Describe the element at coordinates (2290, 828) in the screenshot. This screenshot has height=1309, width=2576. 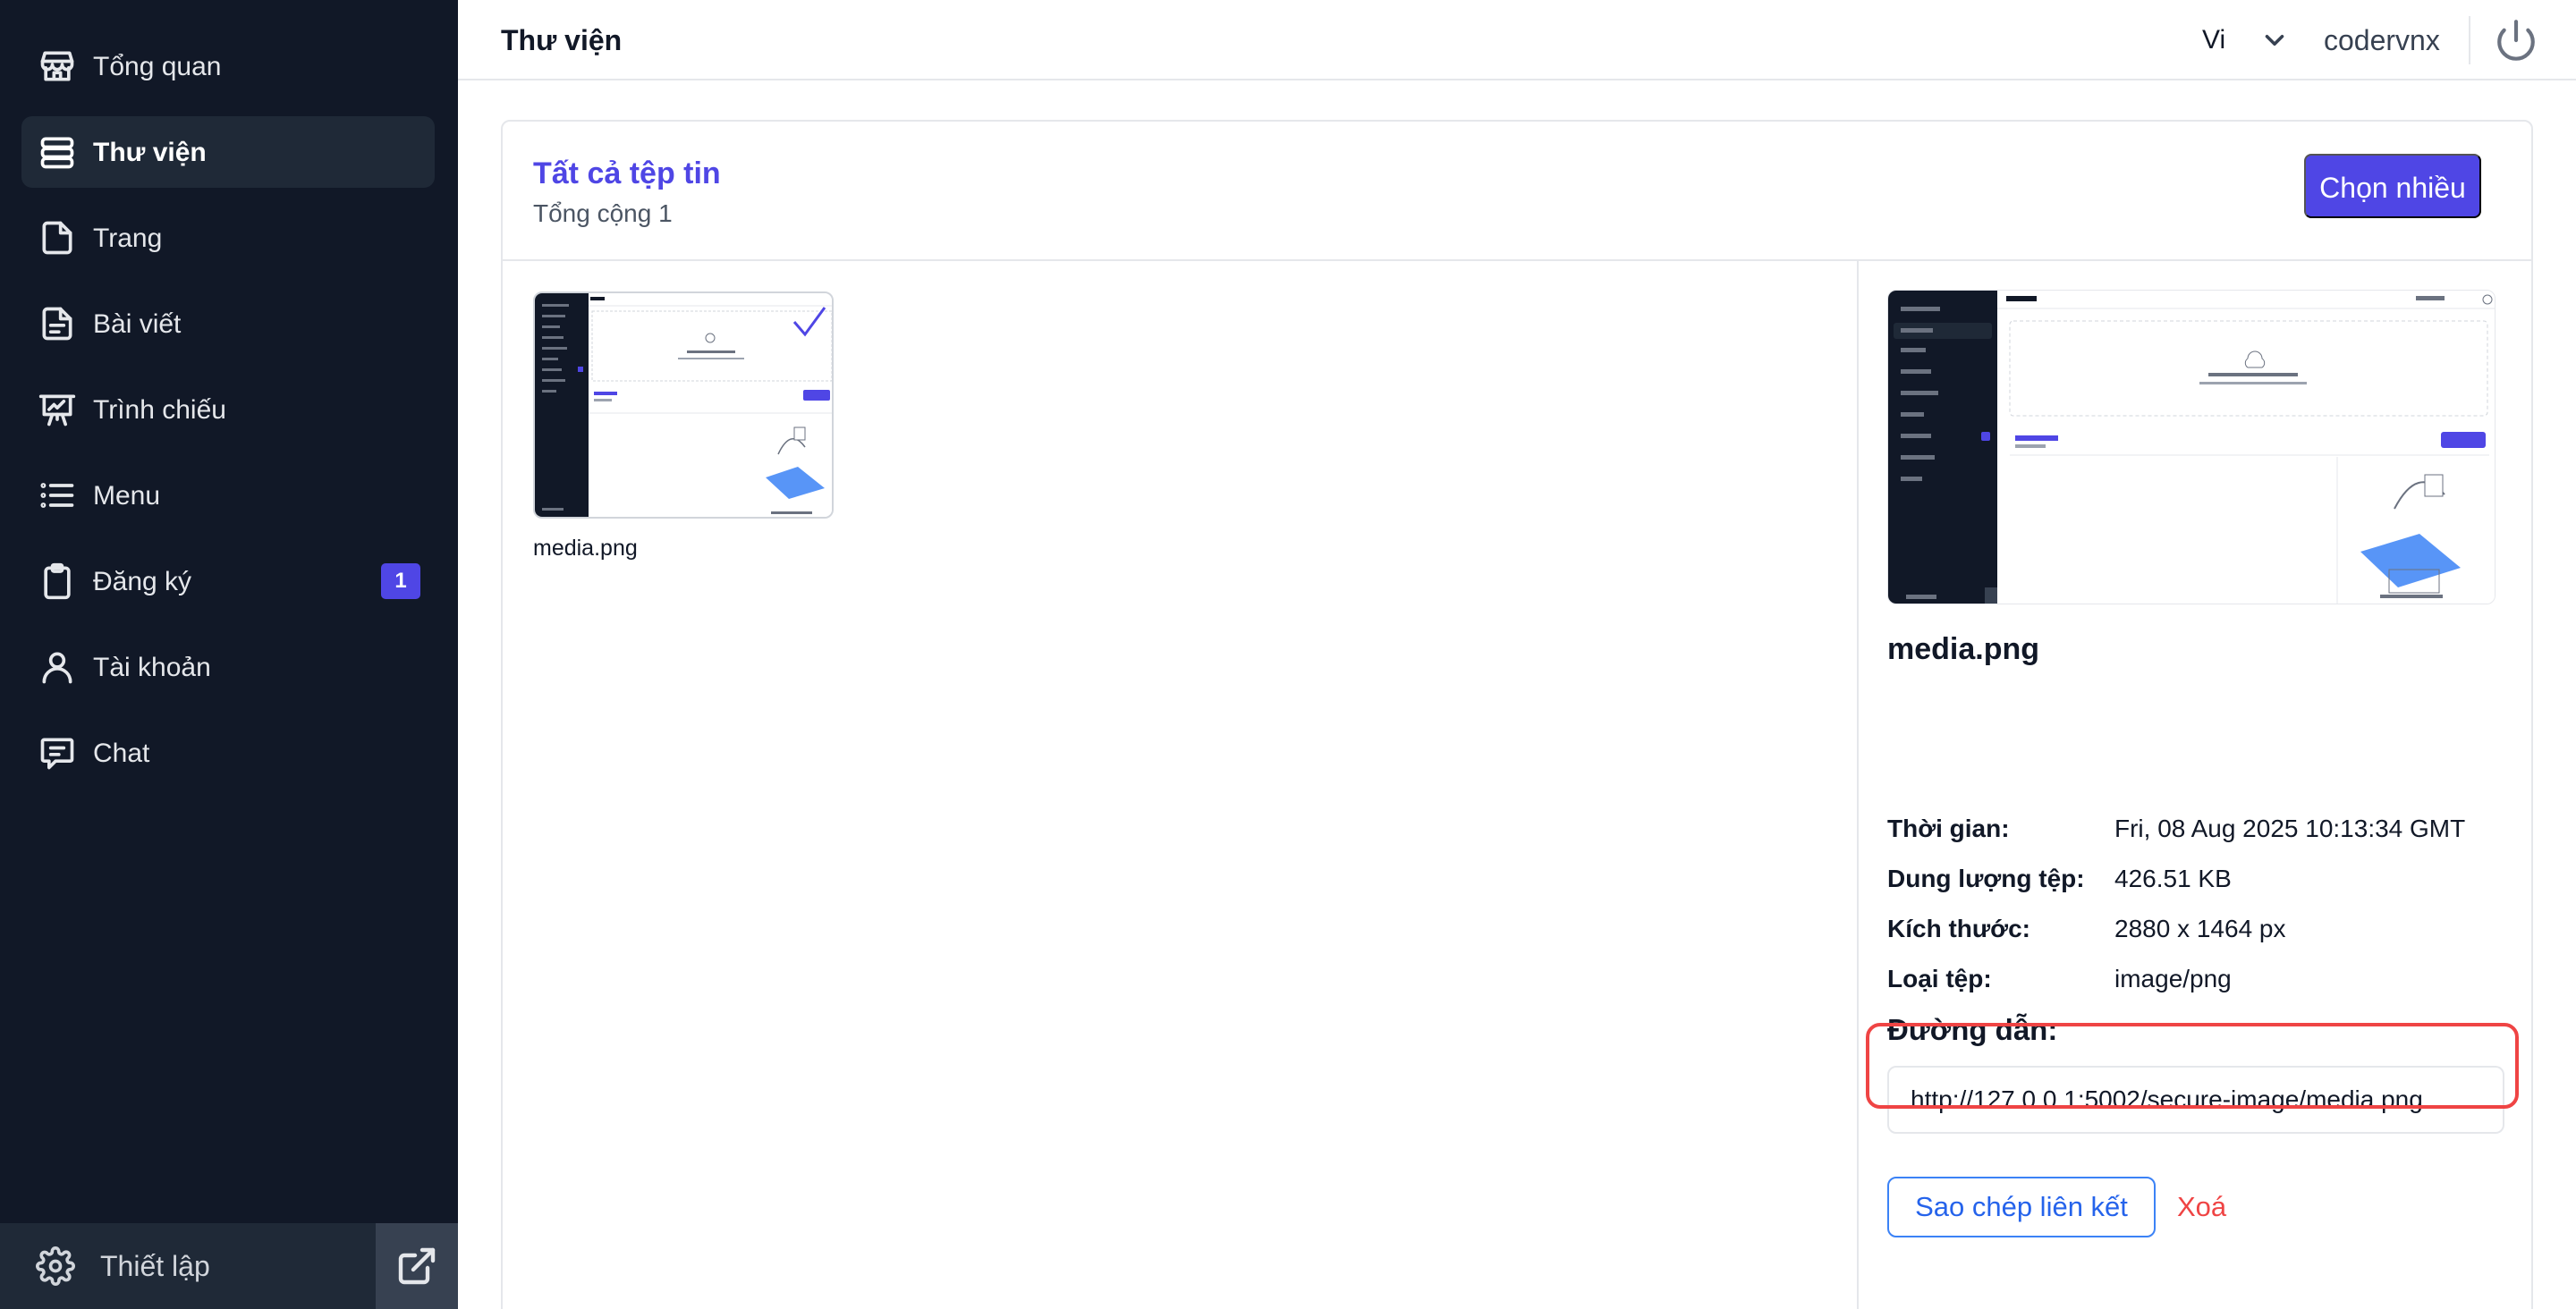
I see `meta-value: Fri, 08 Aug 2025 10:13:34 GMT` at that location.